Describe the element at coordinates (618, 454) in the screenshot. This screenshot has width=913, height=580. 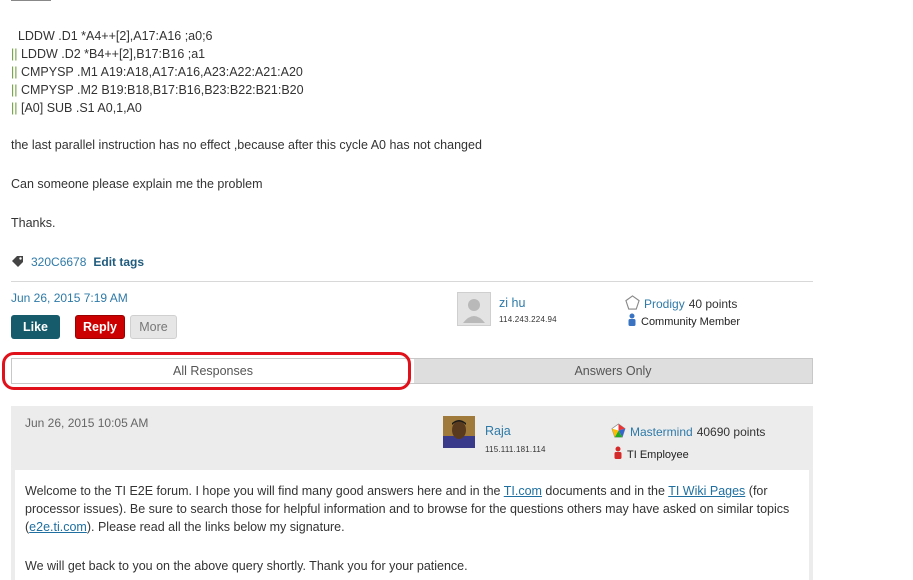
I see `ti-employee-icon` at that location.